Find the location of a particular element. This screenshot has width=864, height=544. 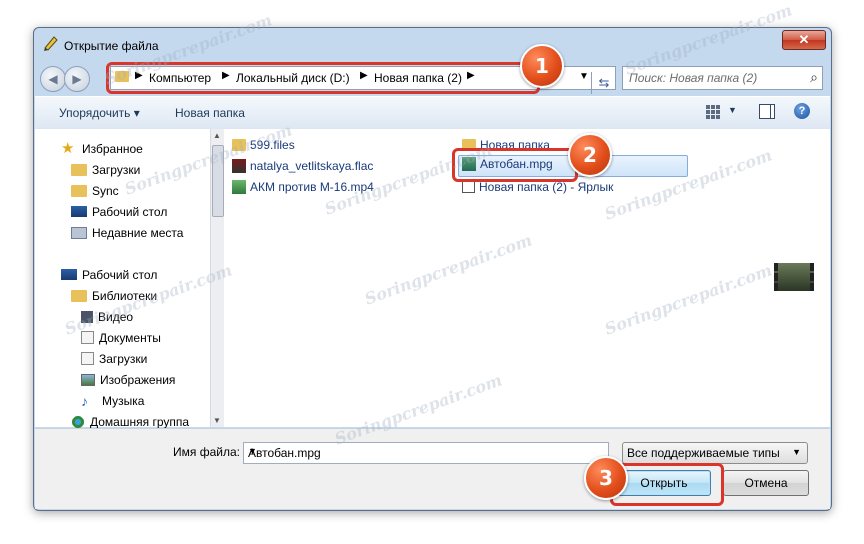

filetype-select: Все поддерживаемые типы ▼ is located at coordinates (715, 453).